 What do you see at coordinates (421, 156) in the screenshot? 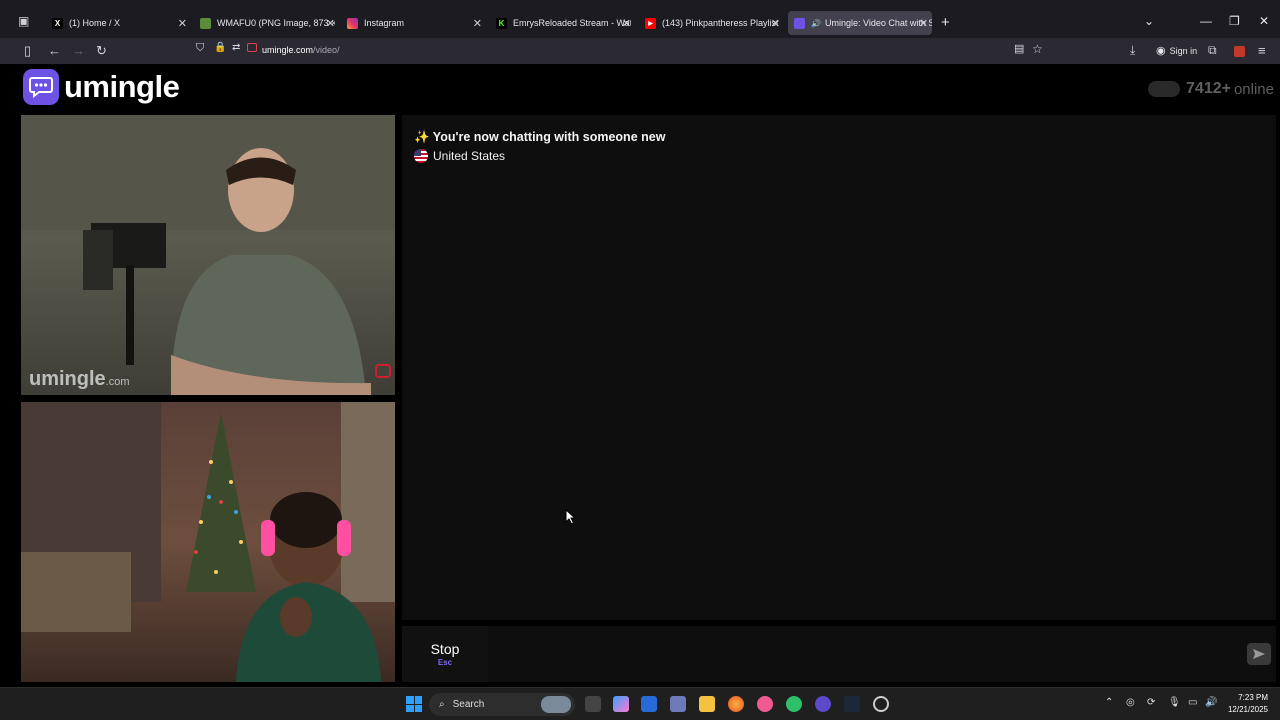
I see `us-flag-icon` at bounding box center [421, 156].